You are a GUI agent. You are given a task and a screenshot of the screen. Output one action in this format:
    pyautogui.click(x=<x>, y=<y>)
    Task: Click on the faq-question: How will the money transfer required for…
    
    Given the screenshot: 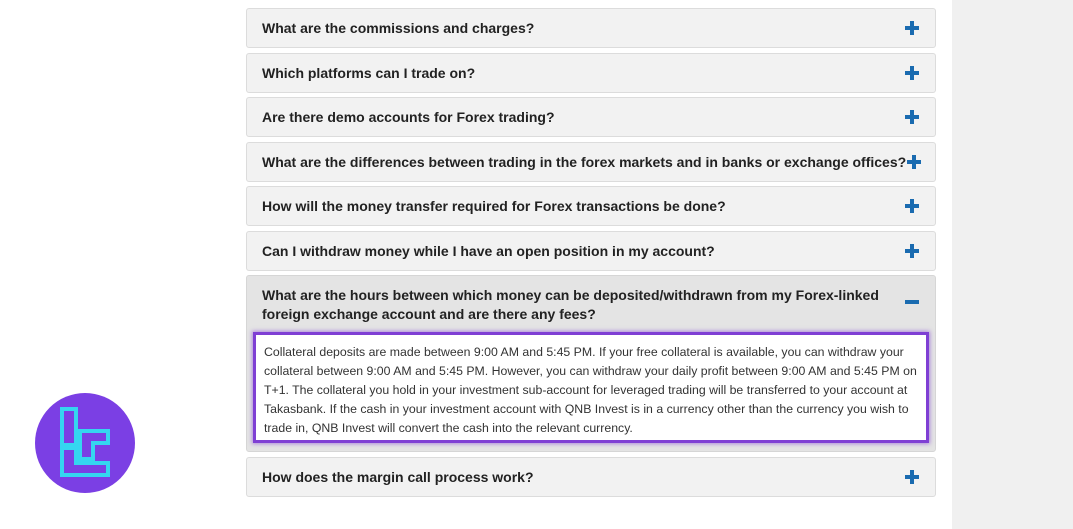 What is the action you would take?
    pyautogui.click(x=494, y=206)
    